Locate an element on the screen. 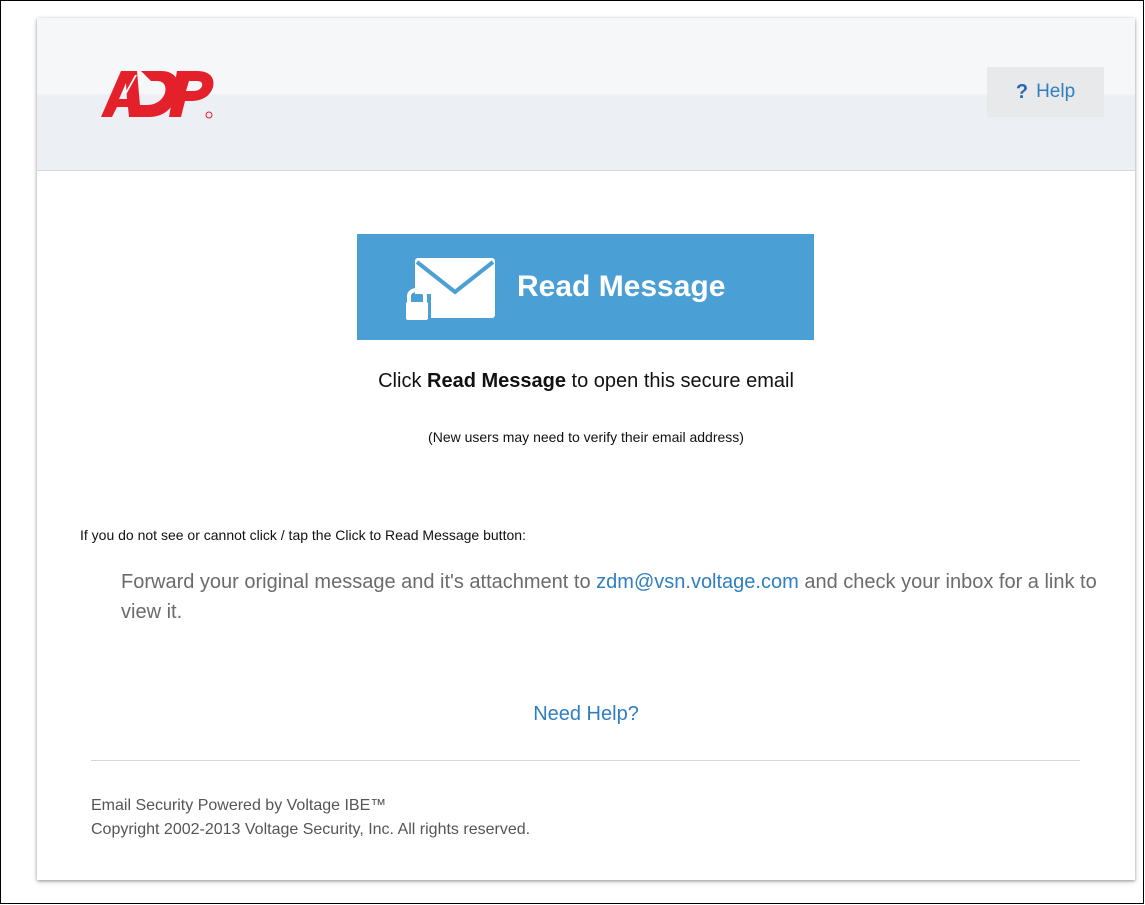 Image resolution: width=1145 pixels, height=905 pixels. help-label: Help is located at coordinates (1056, 91).